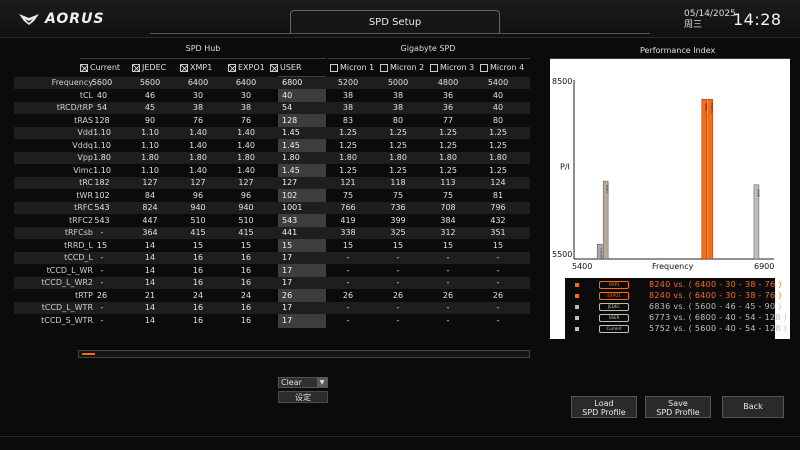  I want to click on user-value-field: 6800, so click(303, 82).